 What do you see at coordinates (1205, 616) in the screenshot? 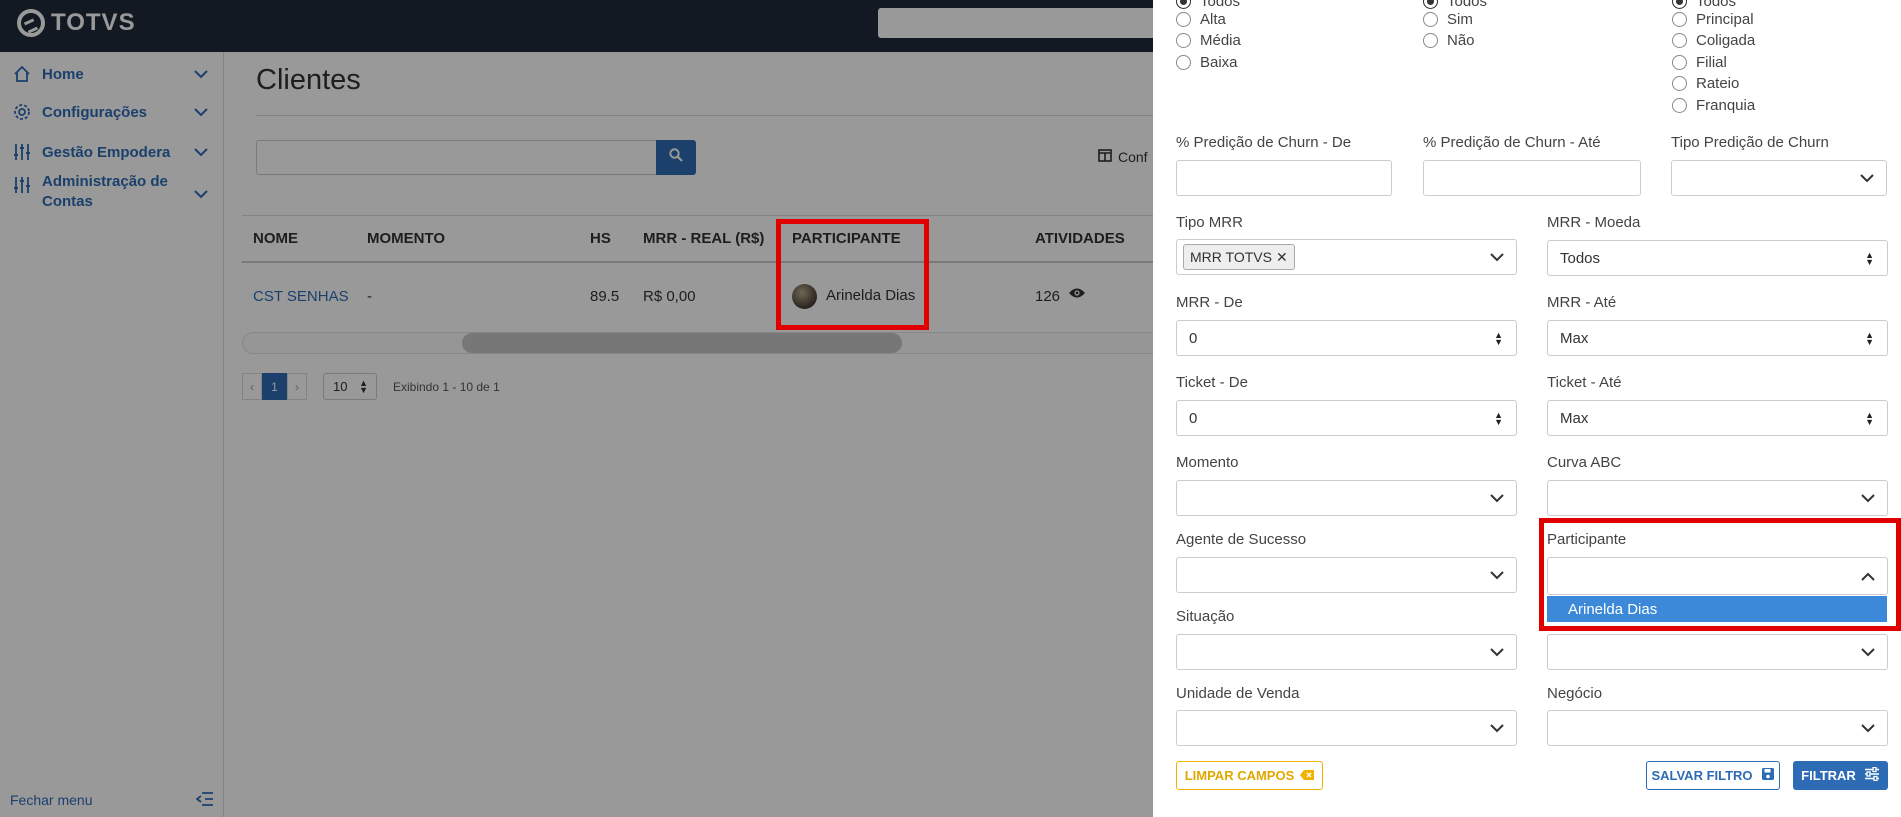
I see `situacao-label: Situação` at bounding box center [1205, 616].